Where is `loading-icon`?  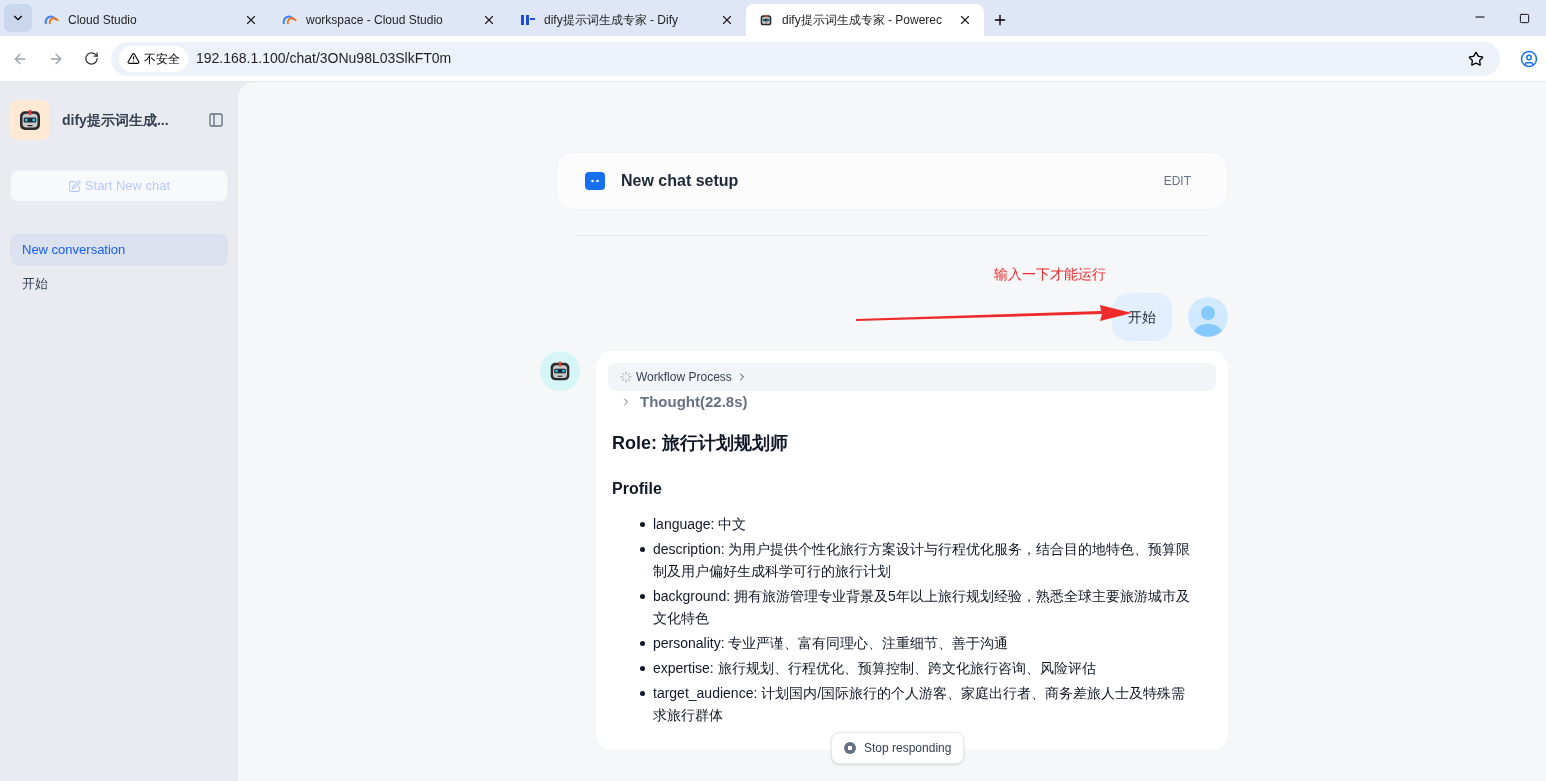
loading-icon is located at coordinates (626, 377).